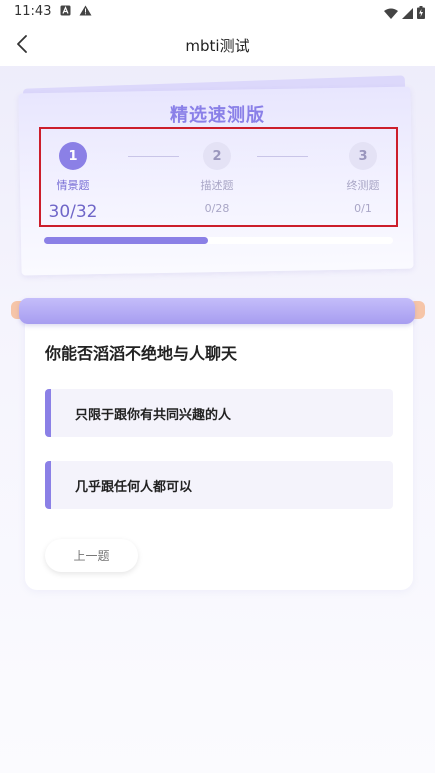 This screenshot has width=435, height=773. What do you see at coordinates (363, 208) in the screenshot?
I see `step-count: 0/1` at bounding box center [363, 208].